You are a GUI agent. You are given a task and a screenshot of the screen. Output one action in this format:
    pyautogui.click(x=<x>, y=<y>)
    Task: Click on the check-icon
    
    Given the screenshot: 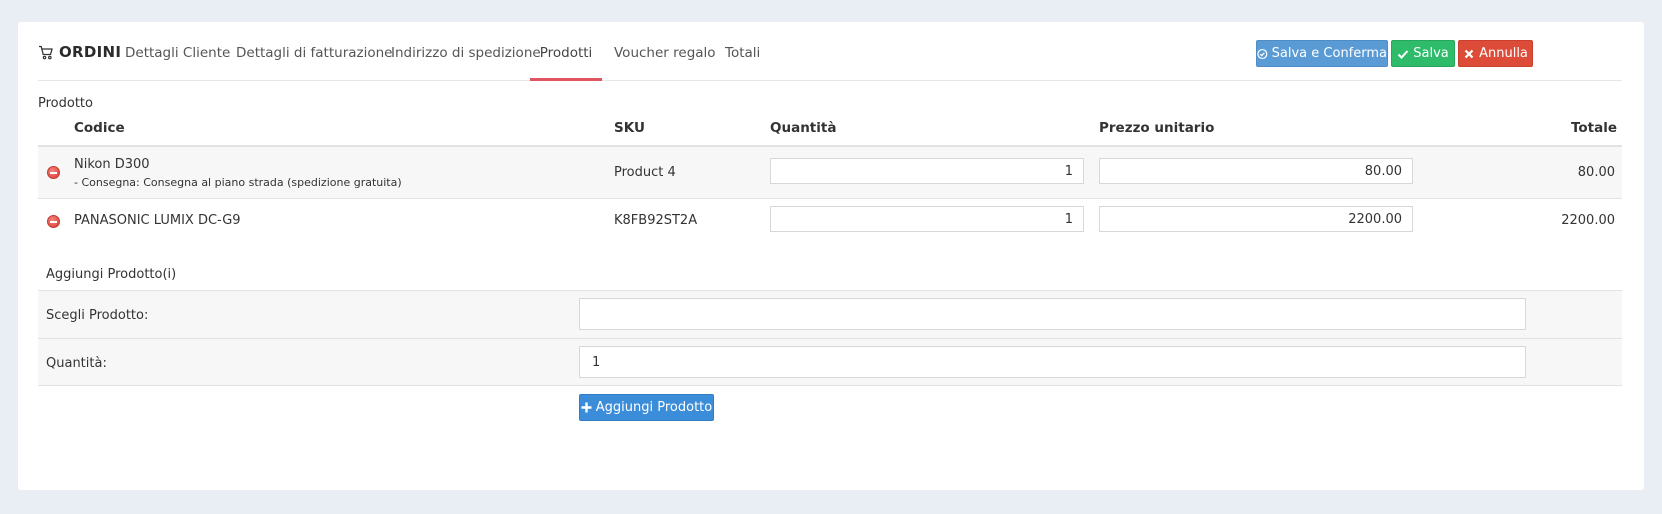 What is the action you would take?
    pyautogui.click(x=1403, y=54)
    